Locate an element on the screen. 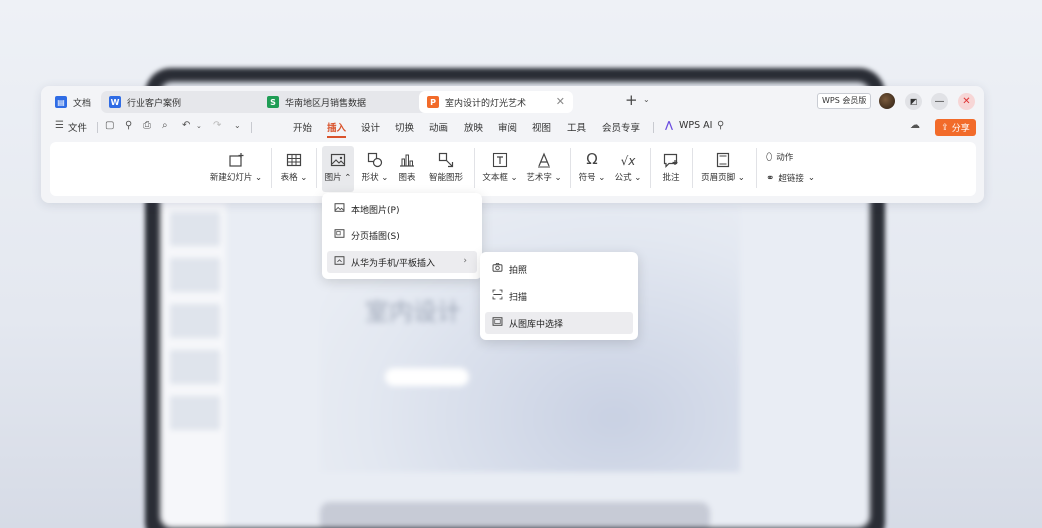 The width and height of the screenshot is (1042, 528). collaborate-icon: ◩ is located at coordinates (913, 101).